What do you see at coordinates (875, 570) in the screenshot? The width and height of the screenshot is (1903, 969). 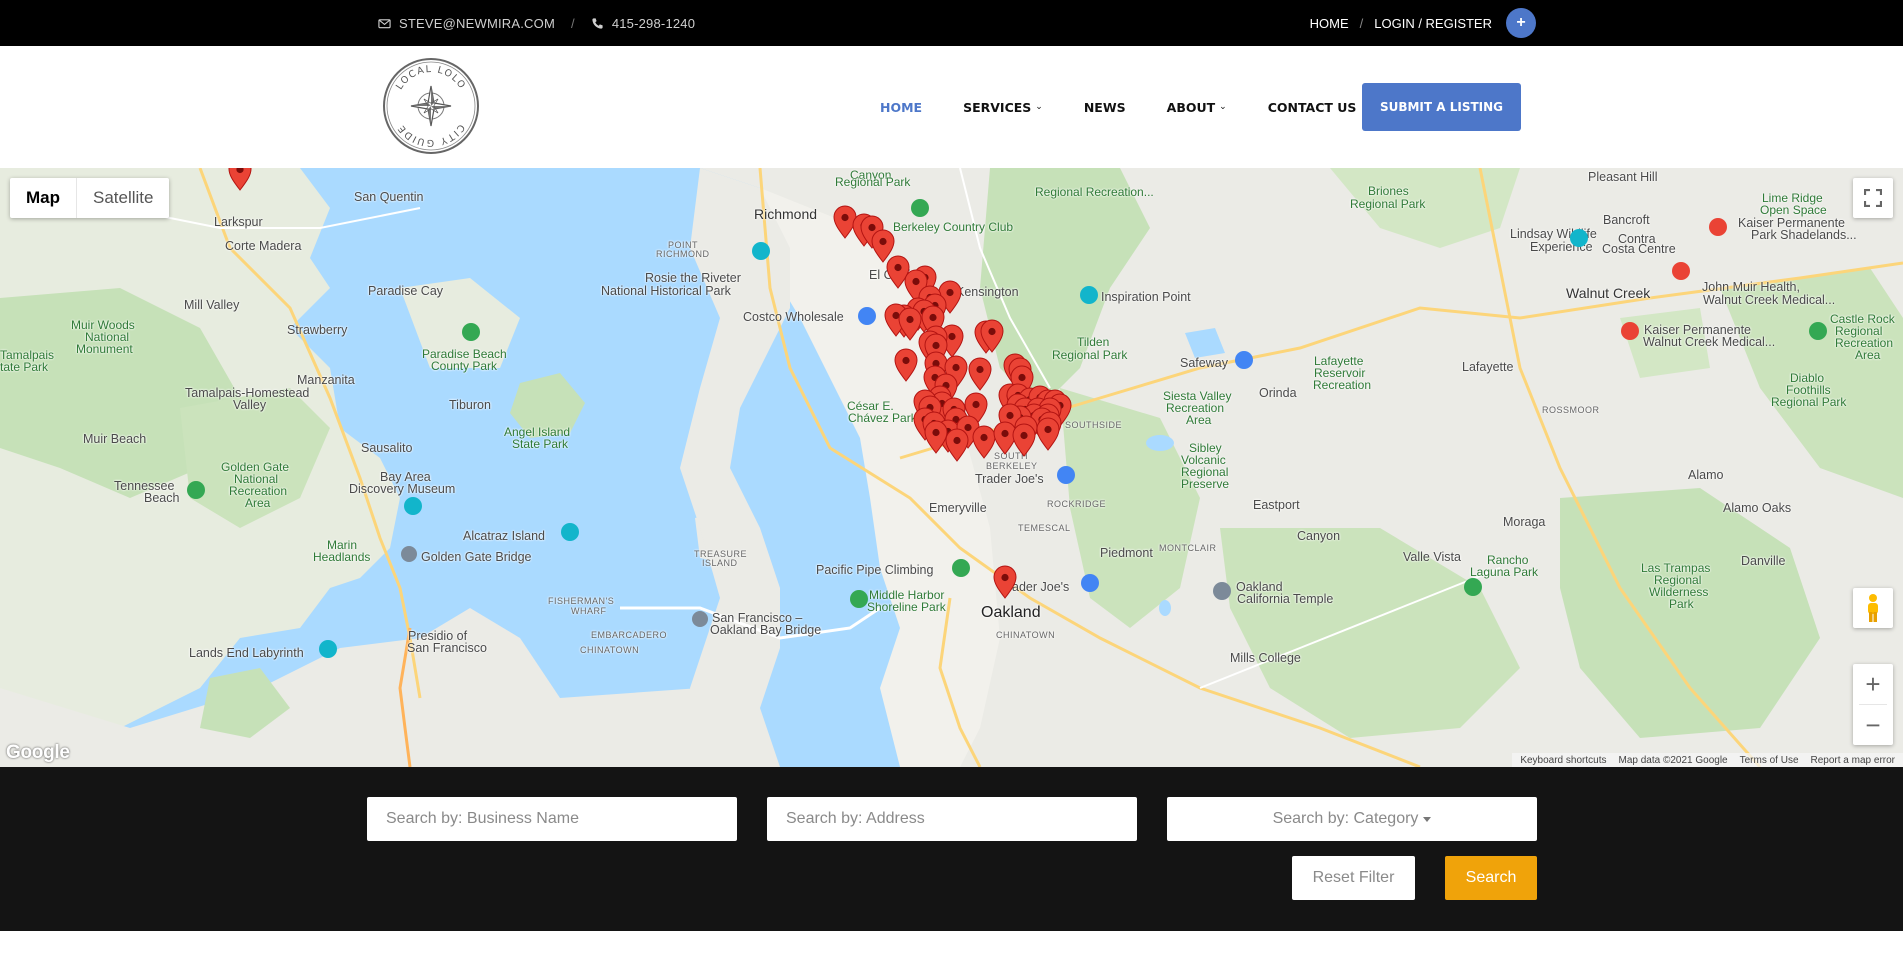 I see `map-label: Pacific Pipe Climbing` at bounding box center [875, 570].